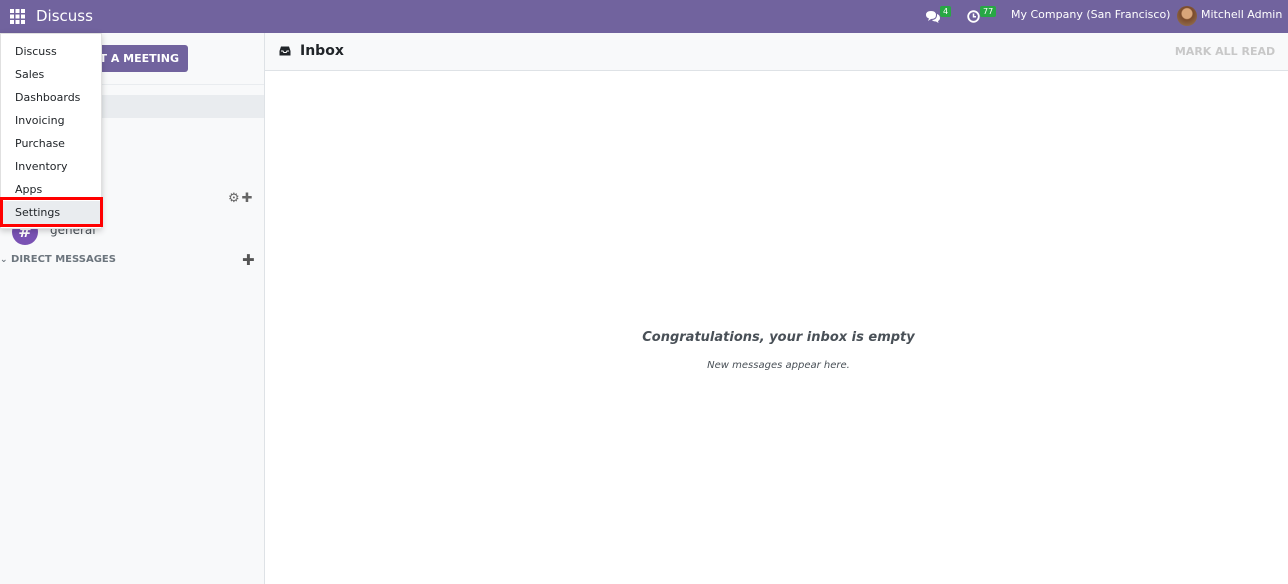  Describe the element at coordinates (17, 16) in the screenshot. I see `apps-menu-icon` at that location.